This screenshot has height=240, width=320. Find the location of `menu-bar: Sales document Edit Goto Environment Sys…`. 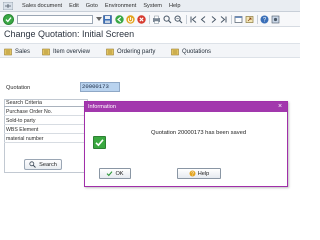

menu-bar: Sales document Edit Goto Environment Sys… is located at coordinates (150, 6).